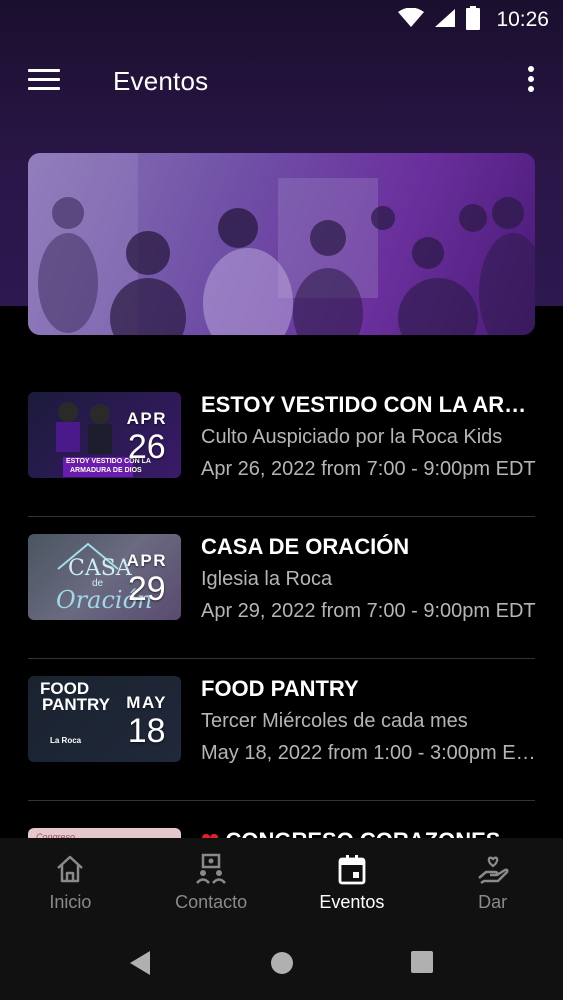 This screenshot has height=1000, width=563. What do you see at coordinates (44, 81) in the screenshot?
I see `menu-icon` at bounding box center [44, 81].